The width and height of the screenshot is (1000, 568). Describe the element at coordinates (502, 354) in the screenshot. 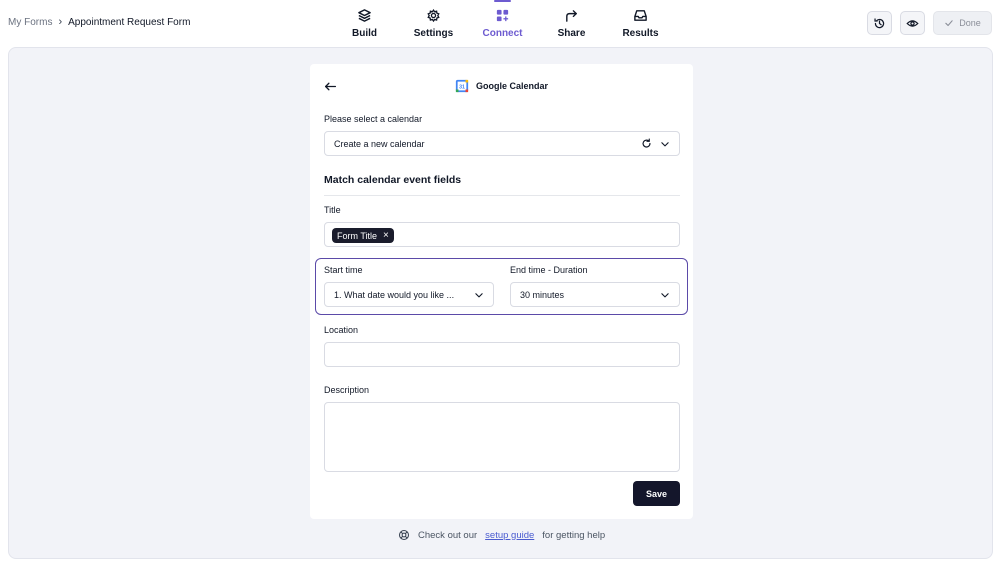

I see `location-field` at that location.